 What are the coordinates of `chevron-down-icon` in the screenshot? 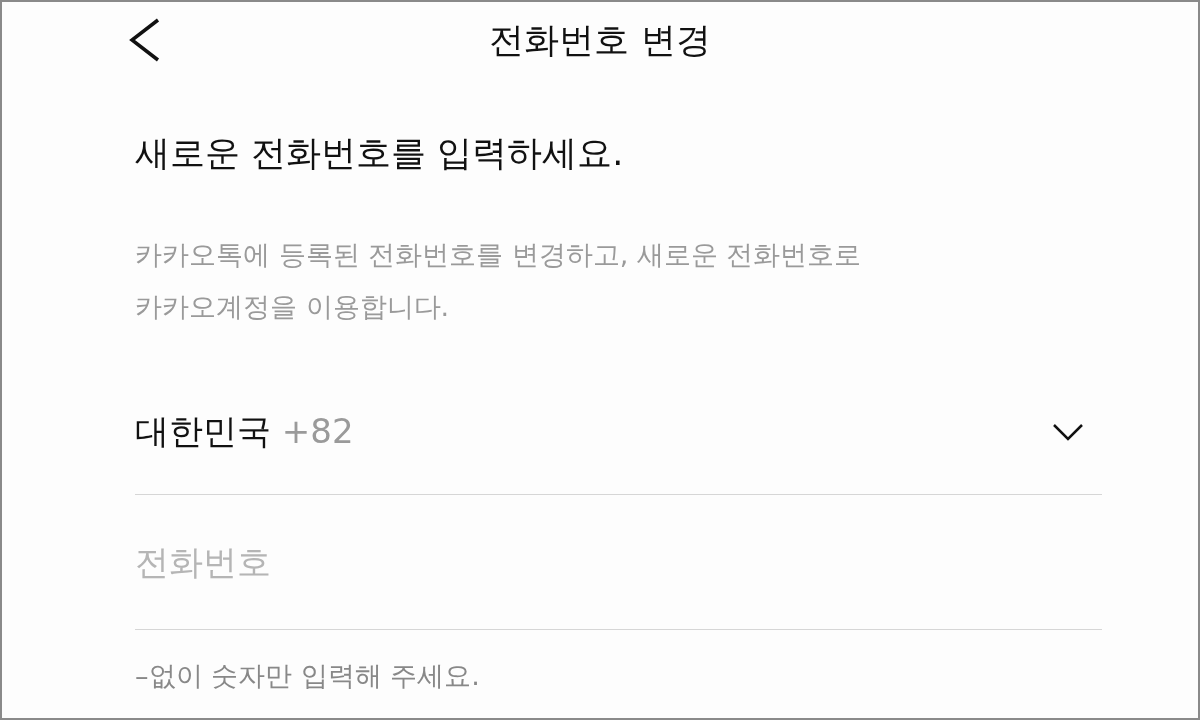 It's located at (1068, 431).